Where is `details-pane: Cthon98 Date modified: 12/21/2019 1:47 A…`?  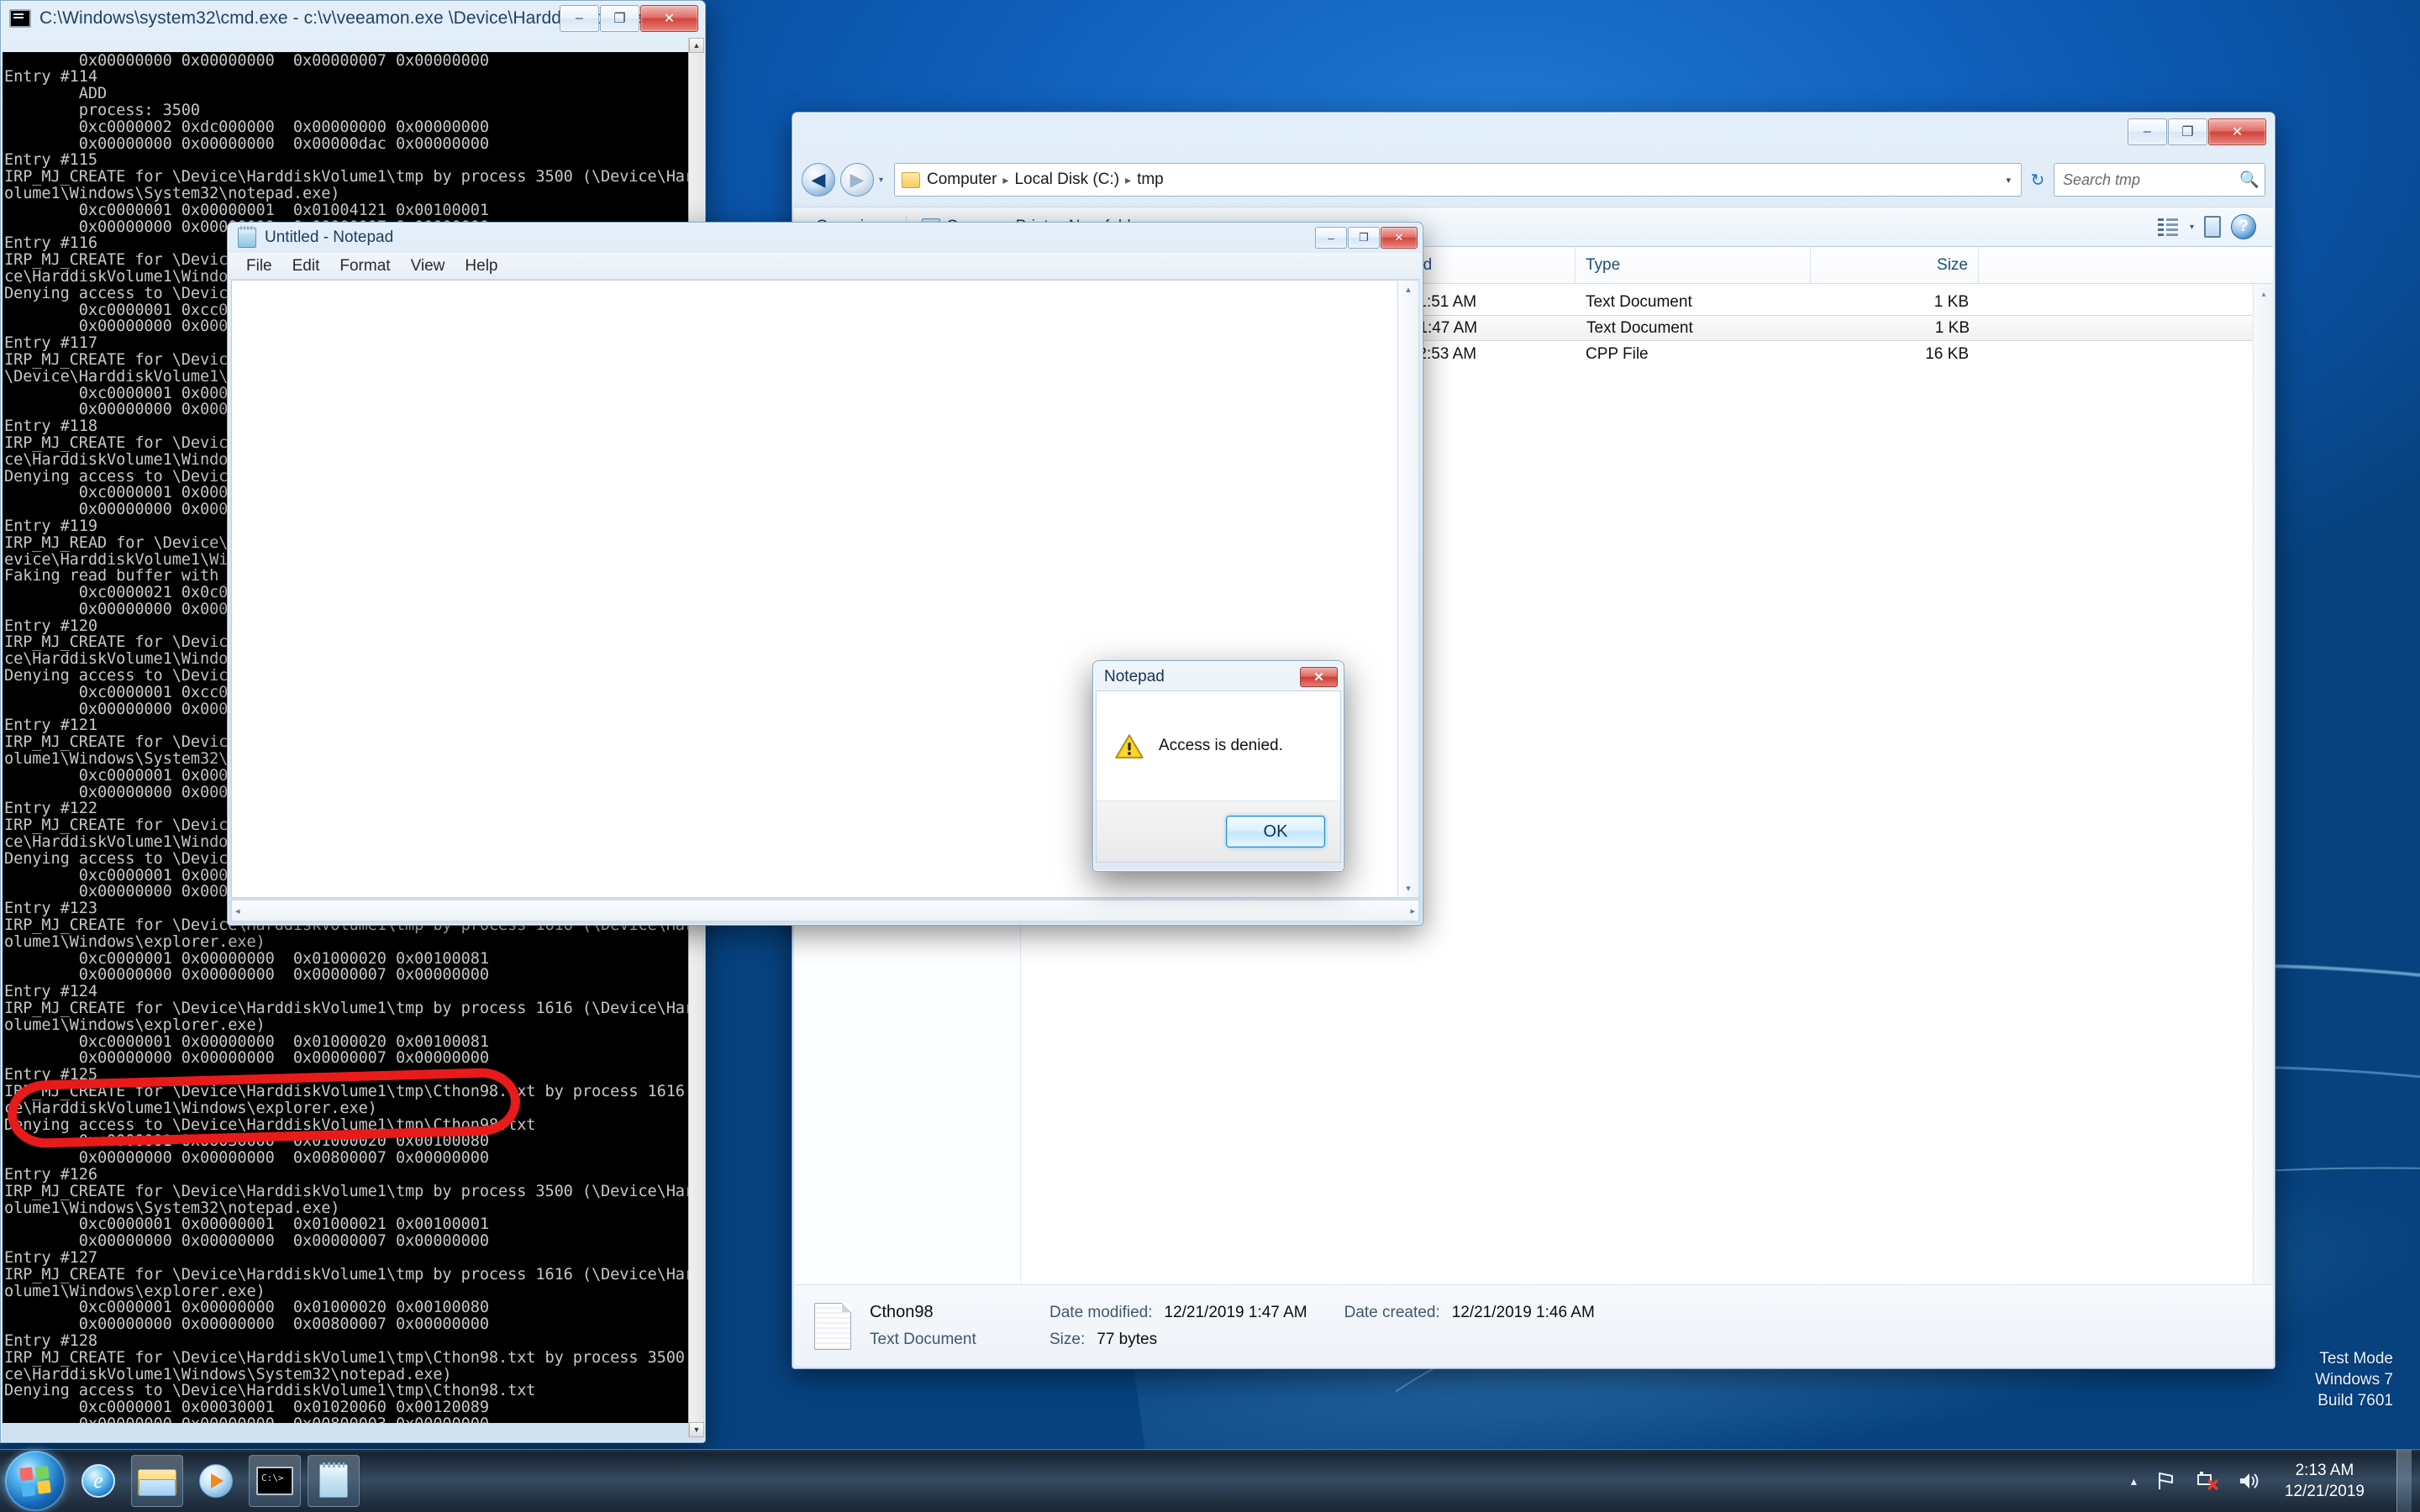
details-pane: Cthon98 Date modified: 12/21/2019 1:47 A… is located at coordinates (1533, 1325).